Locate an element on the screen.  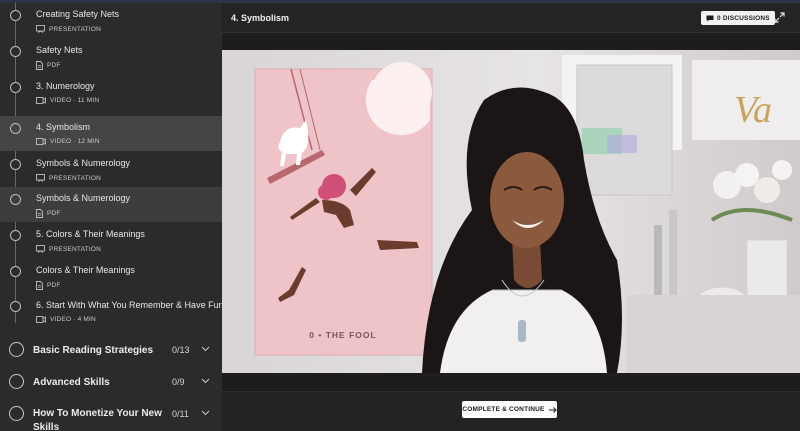
lesson-meta: VIDEO · 12 MIN is located at coordinates (68, 141).